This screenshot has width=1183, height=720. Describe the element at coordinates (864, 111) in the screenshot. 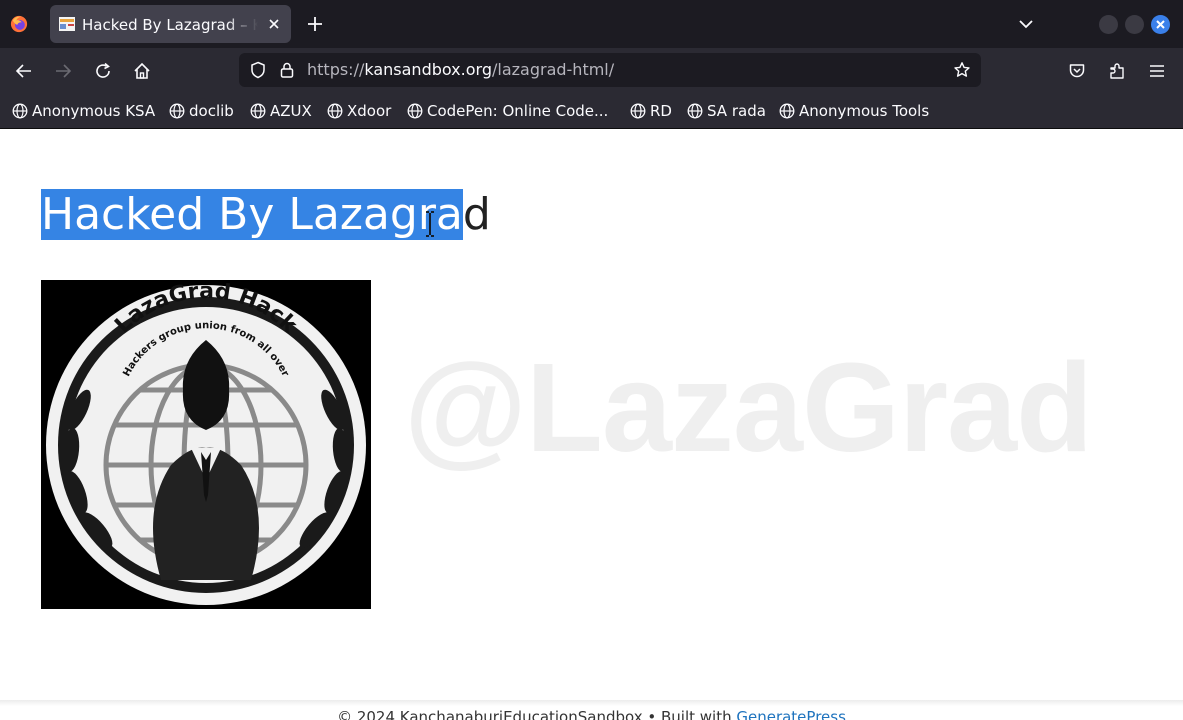

I see `bookmark-label: Anonymous Tools` at that location.